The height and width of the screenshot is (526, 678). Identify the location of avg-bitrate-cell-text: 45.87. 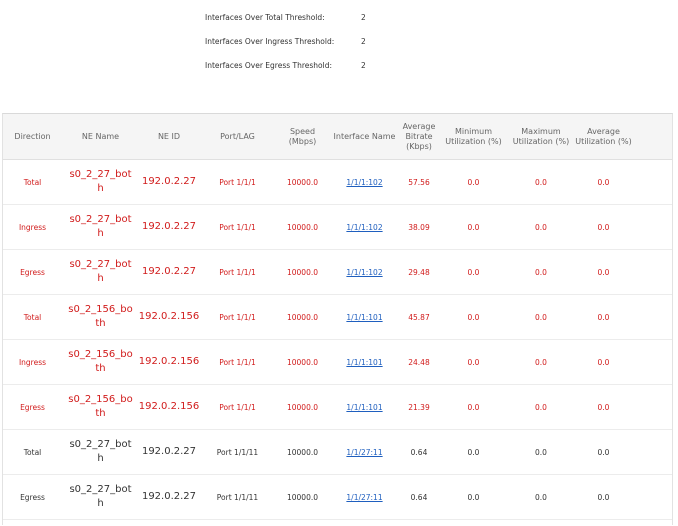
(419, 317).